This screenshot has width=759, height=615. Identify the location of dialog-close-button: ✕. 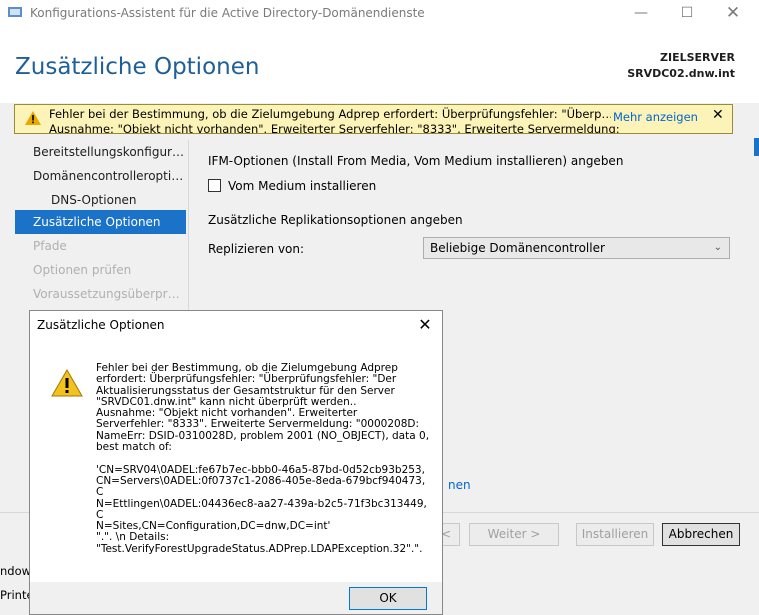
(425, 325).